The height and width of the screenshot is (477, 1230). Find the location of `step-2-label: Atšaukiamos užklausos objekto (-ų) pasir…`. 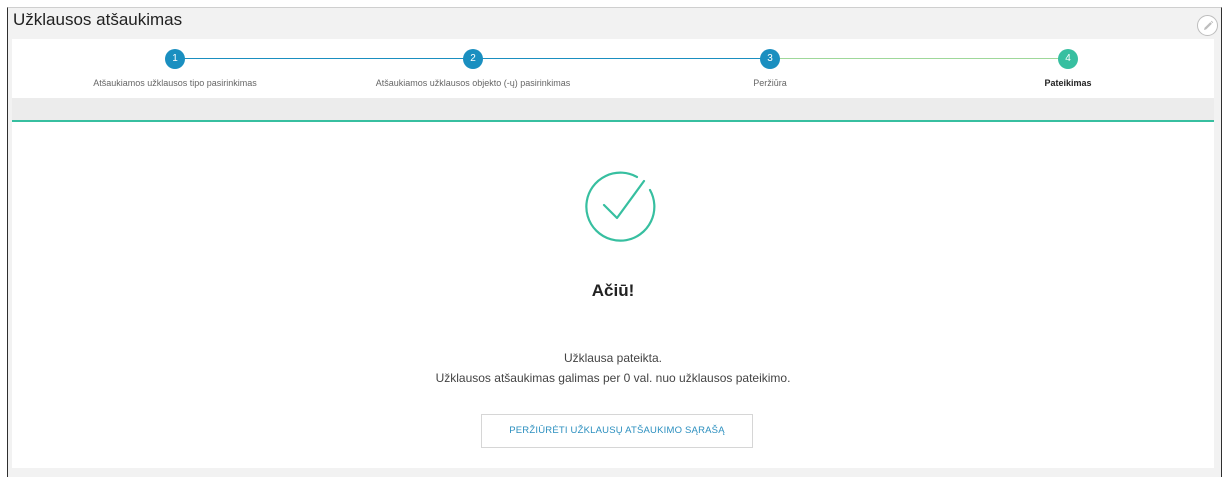

step-2-label: Atšaukiamos užklausos objekto (-ų) pasir… is located at coordinates (473, 83).